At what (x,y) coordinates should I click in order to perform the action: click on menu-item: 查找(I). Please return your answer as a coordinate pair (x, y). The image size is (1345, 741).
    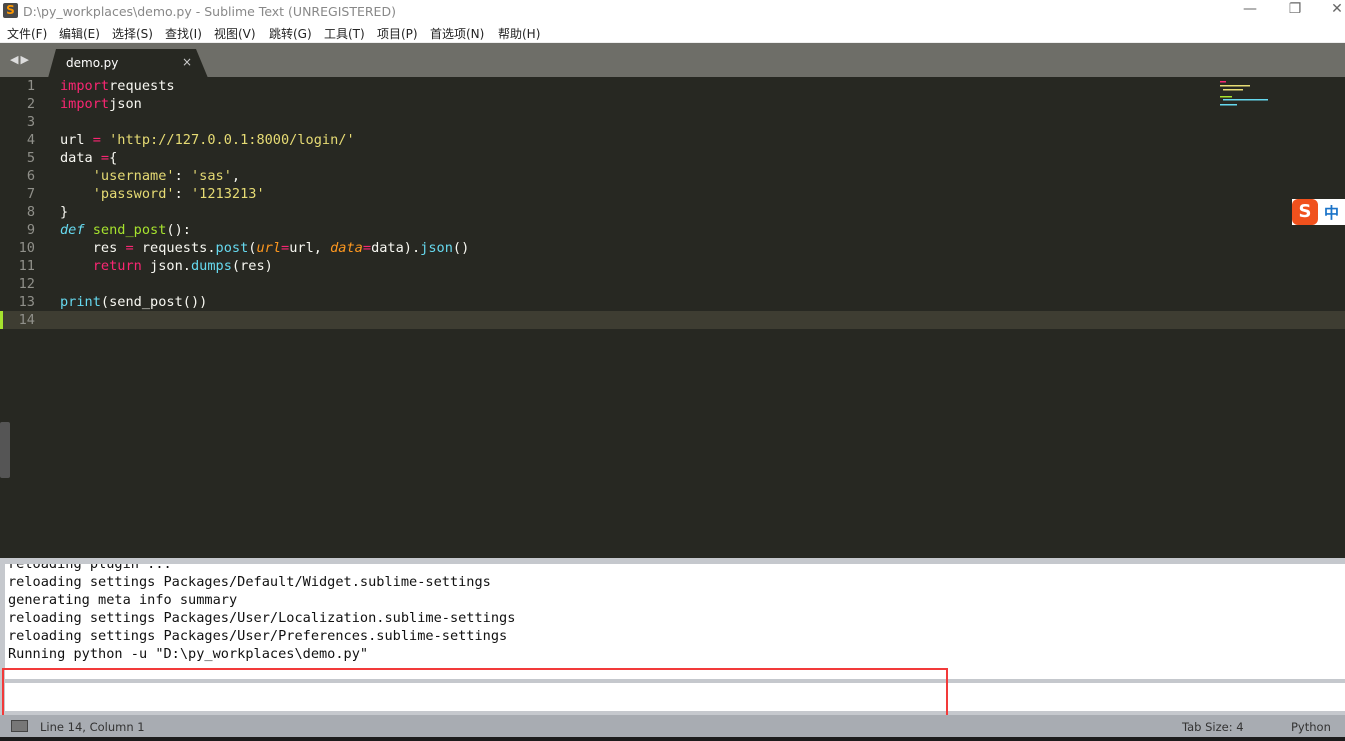
    Looking at the image, I should click on (183, 33).